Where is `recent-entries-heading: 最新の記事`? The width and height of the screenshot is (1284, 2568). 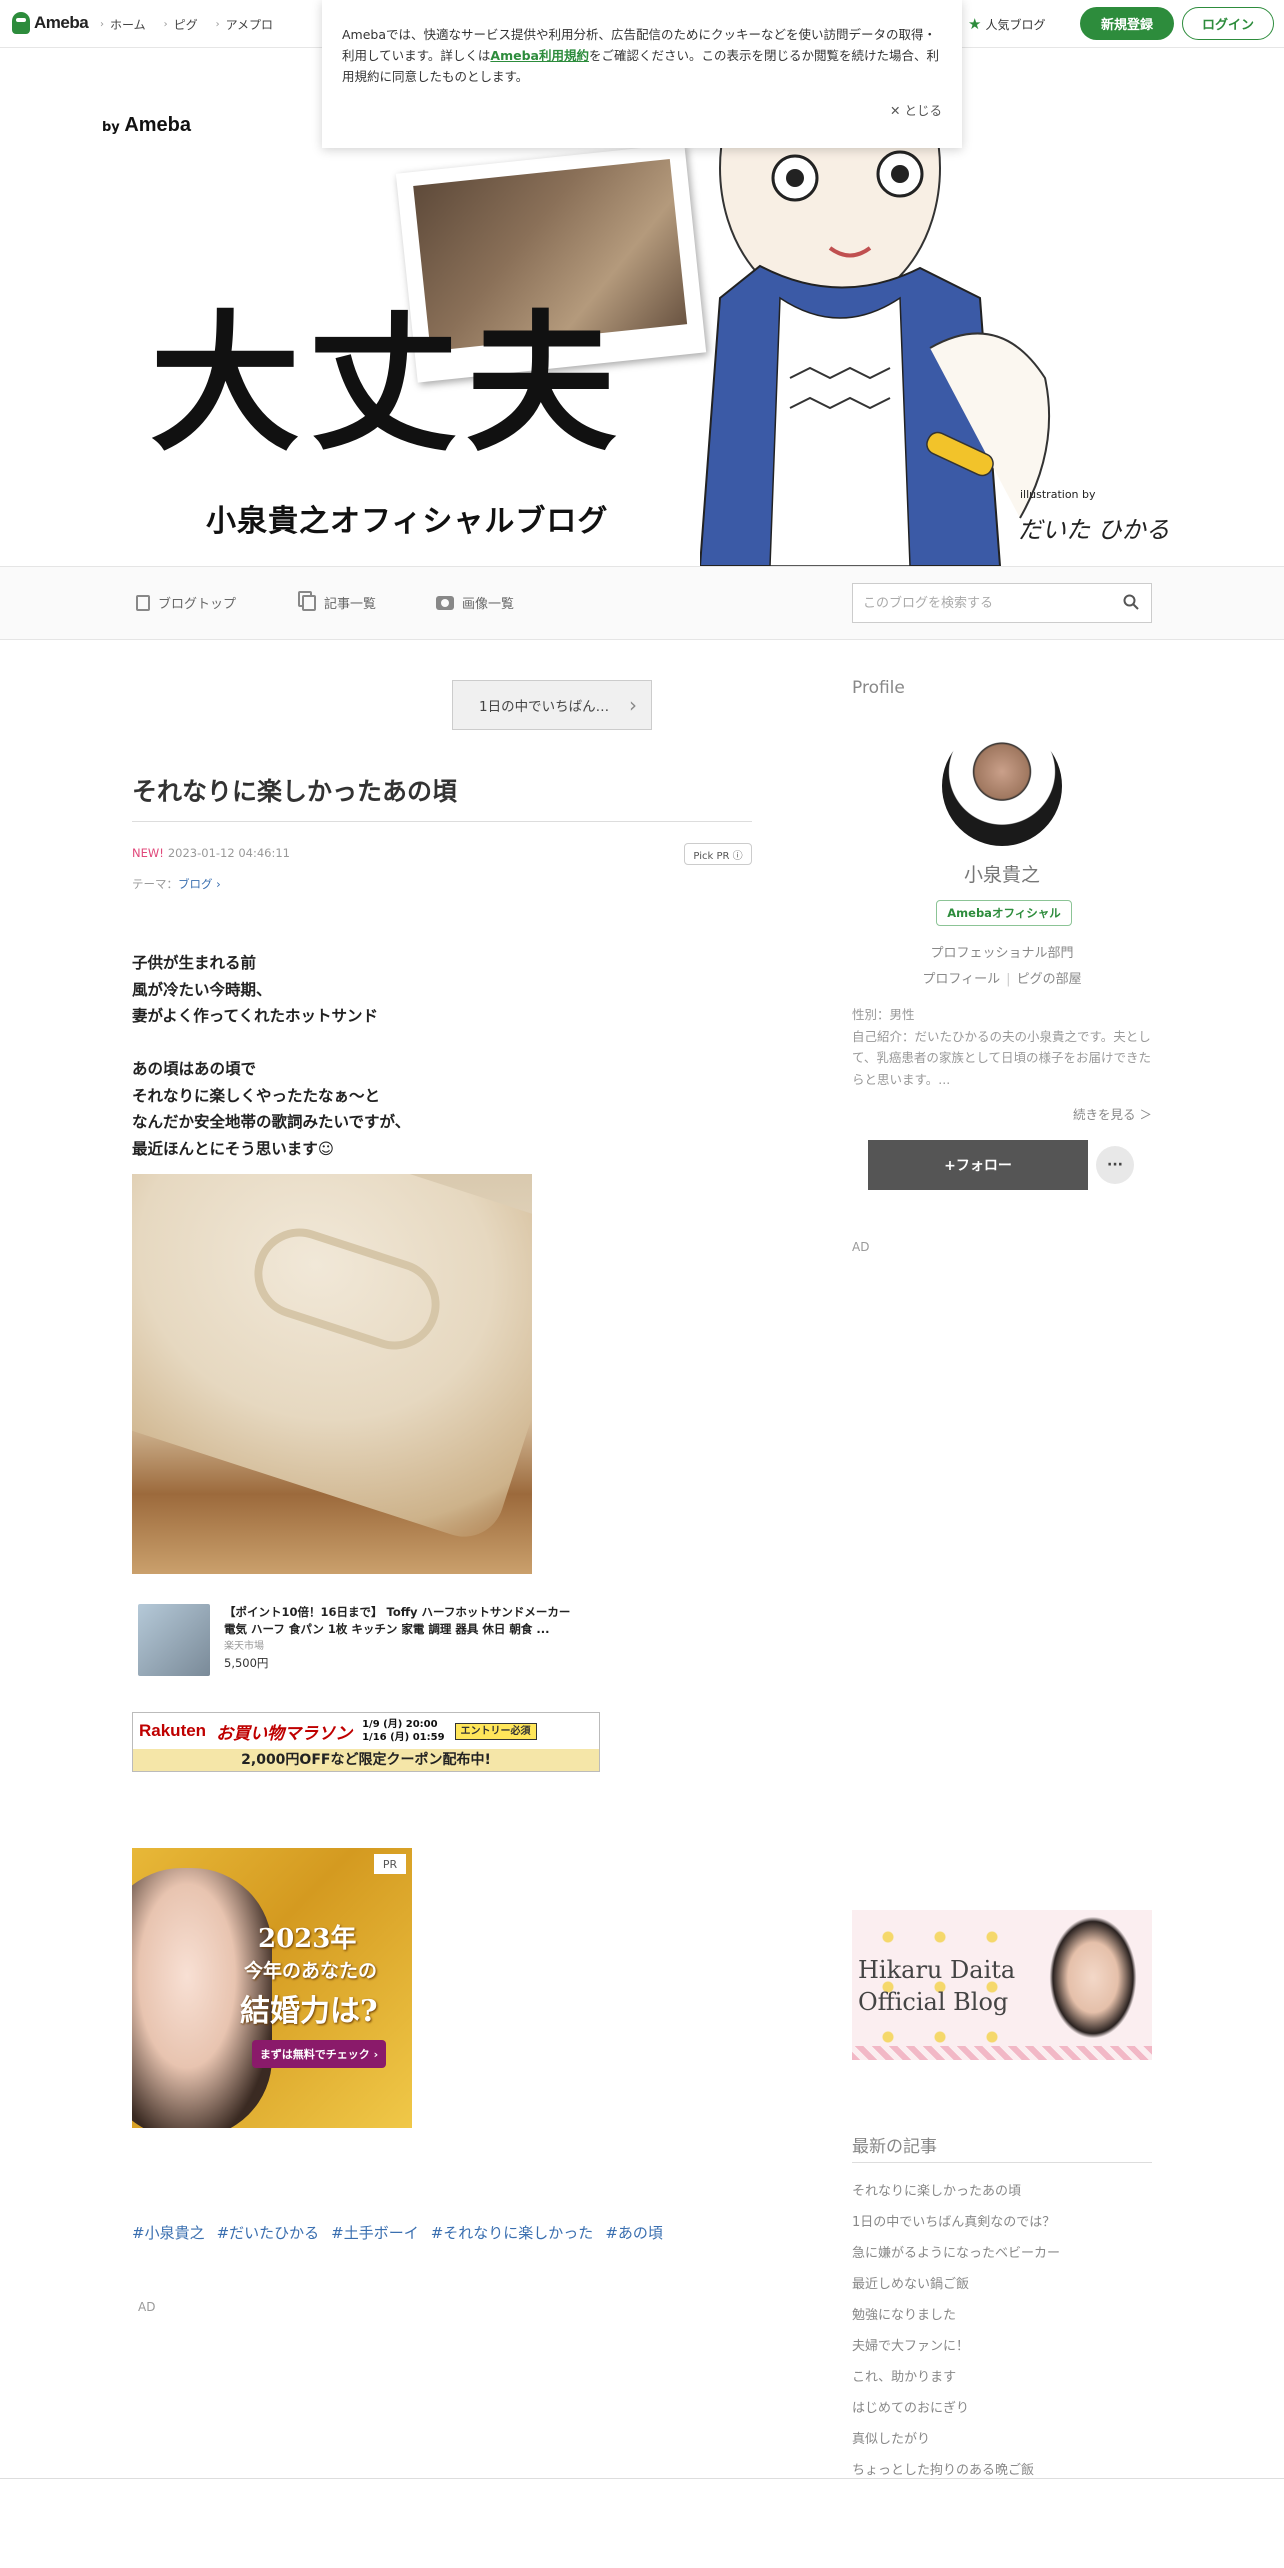
recent-entries-heading: 最新の記事 is located at coordinates (894, 2147).